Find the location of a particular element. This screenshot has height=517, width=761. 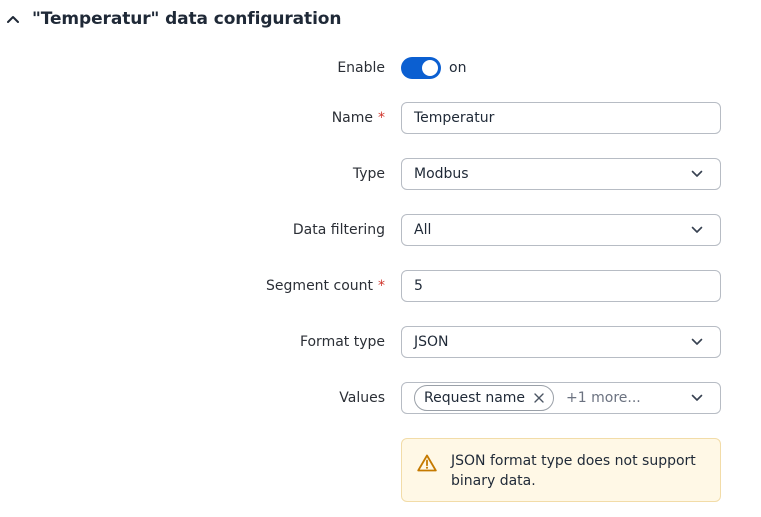

row-name: Name * Temperatur is located at coordinates (380, 118).